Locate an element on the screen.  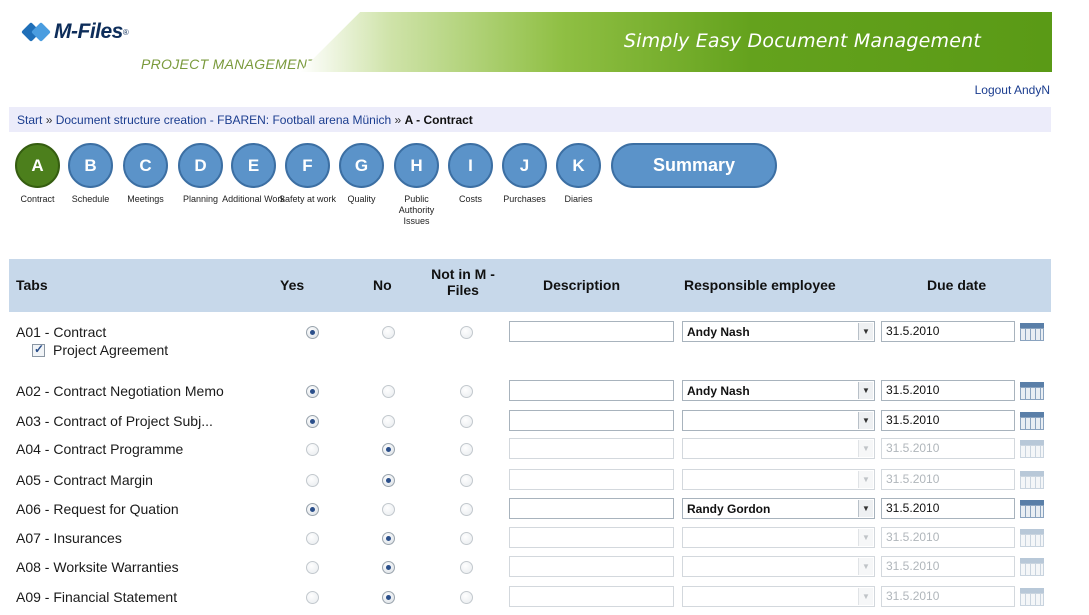
step-g: G Quality is located at coordinates (361, 173).